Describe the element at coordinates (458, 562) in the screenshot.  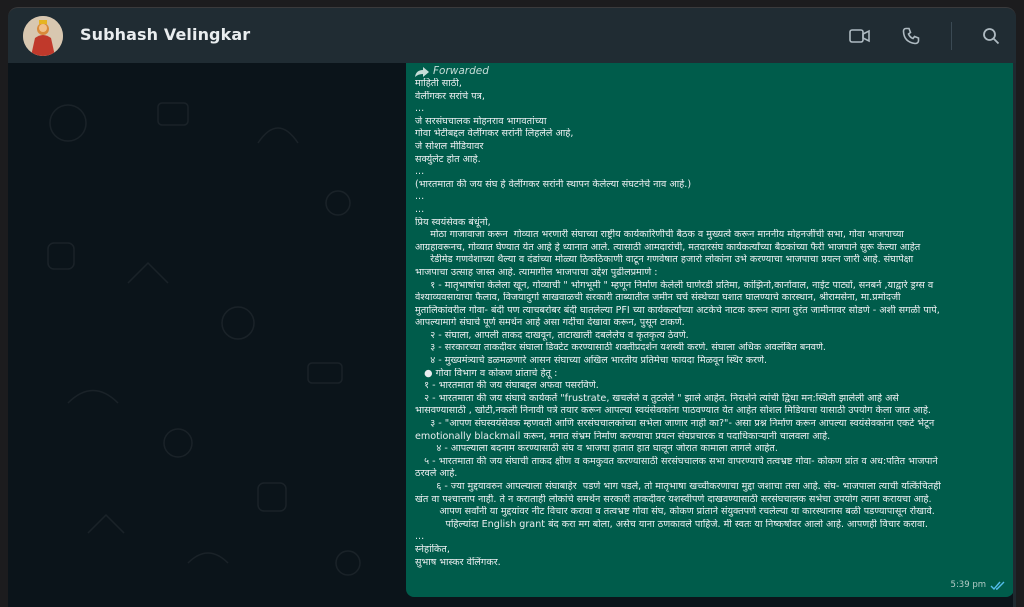
I see `message-line: सुभाष भास्कर वेलिंगकर.` at that location.